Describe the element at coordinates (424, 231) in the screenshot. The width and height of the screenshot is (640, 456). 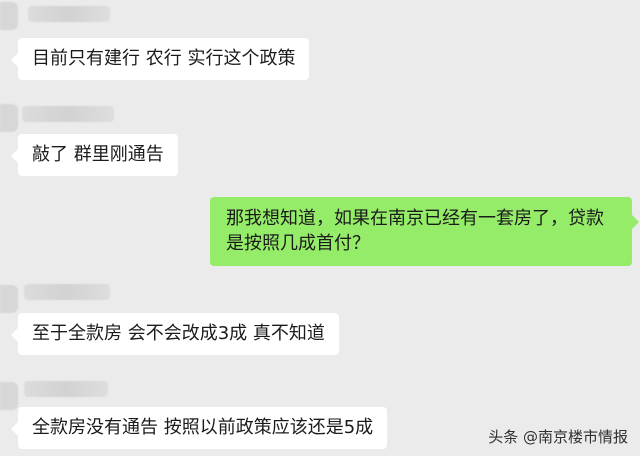
I see `message-bubble-outgoing: 那我想知道，如果在南京已经有一套房了，贷款是按照几成首付？` at that location.